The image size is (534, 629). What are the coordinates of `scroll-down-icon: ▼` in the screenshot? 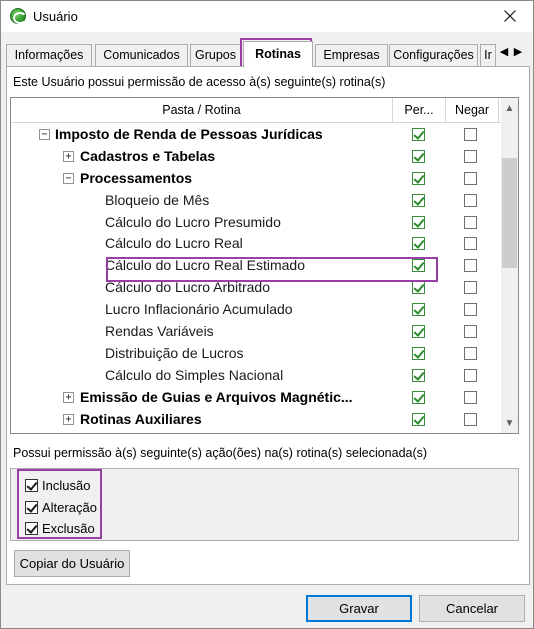 It's located at (509, 423).